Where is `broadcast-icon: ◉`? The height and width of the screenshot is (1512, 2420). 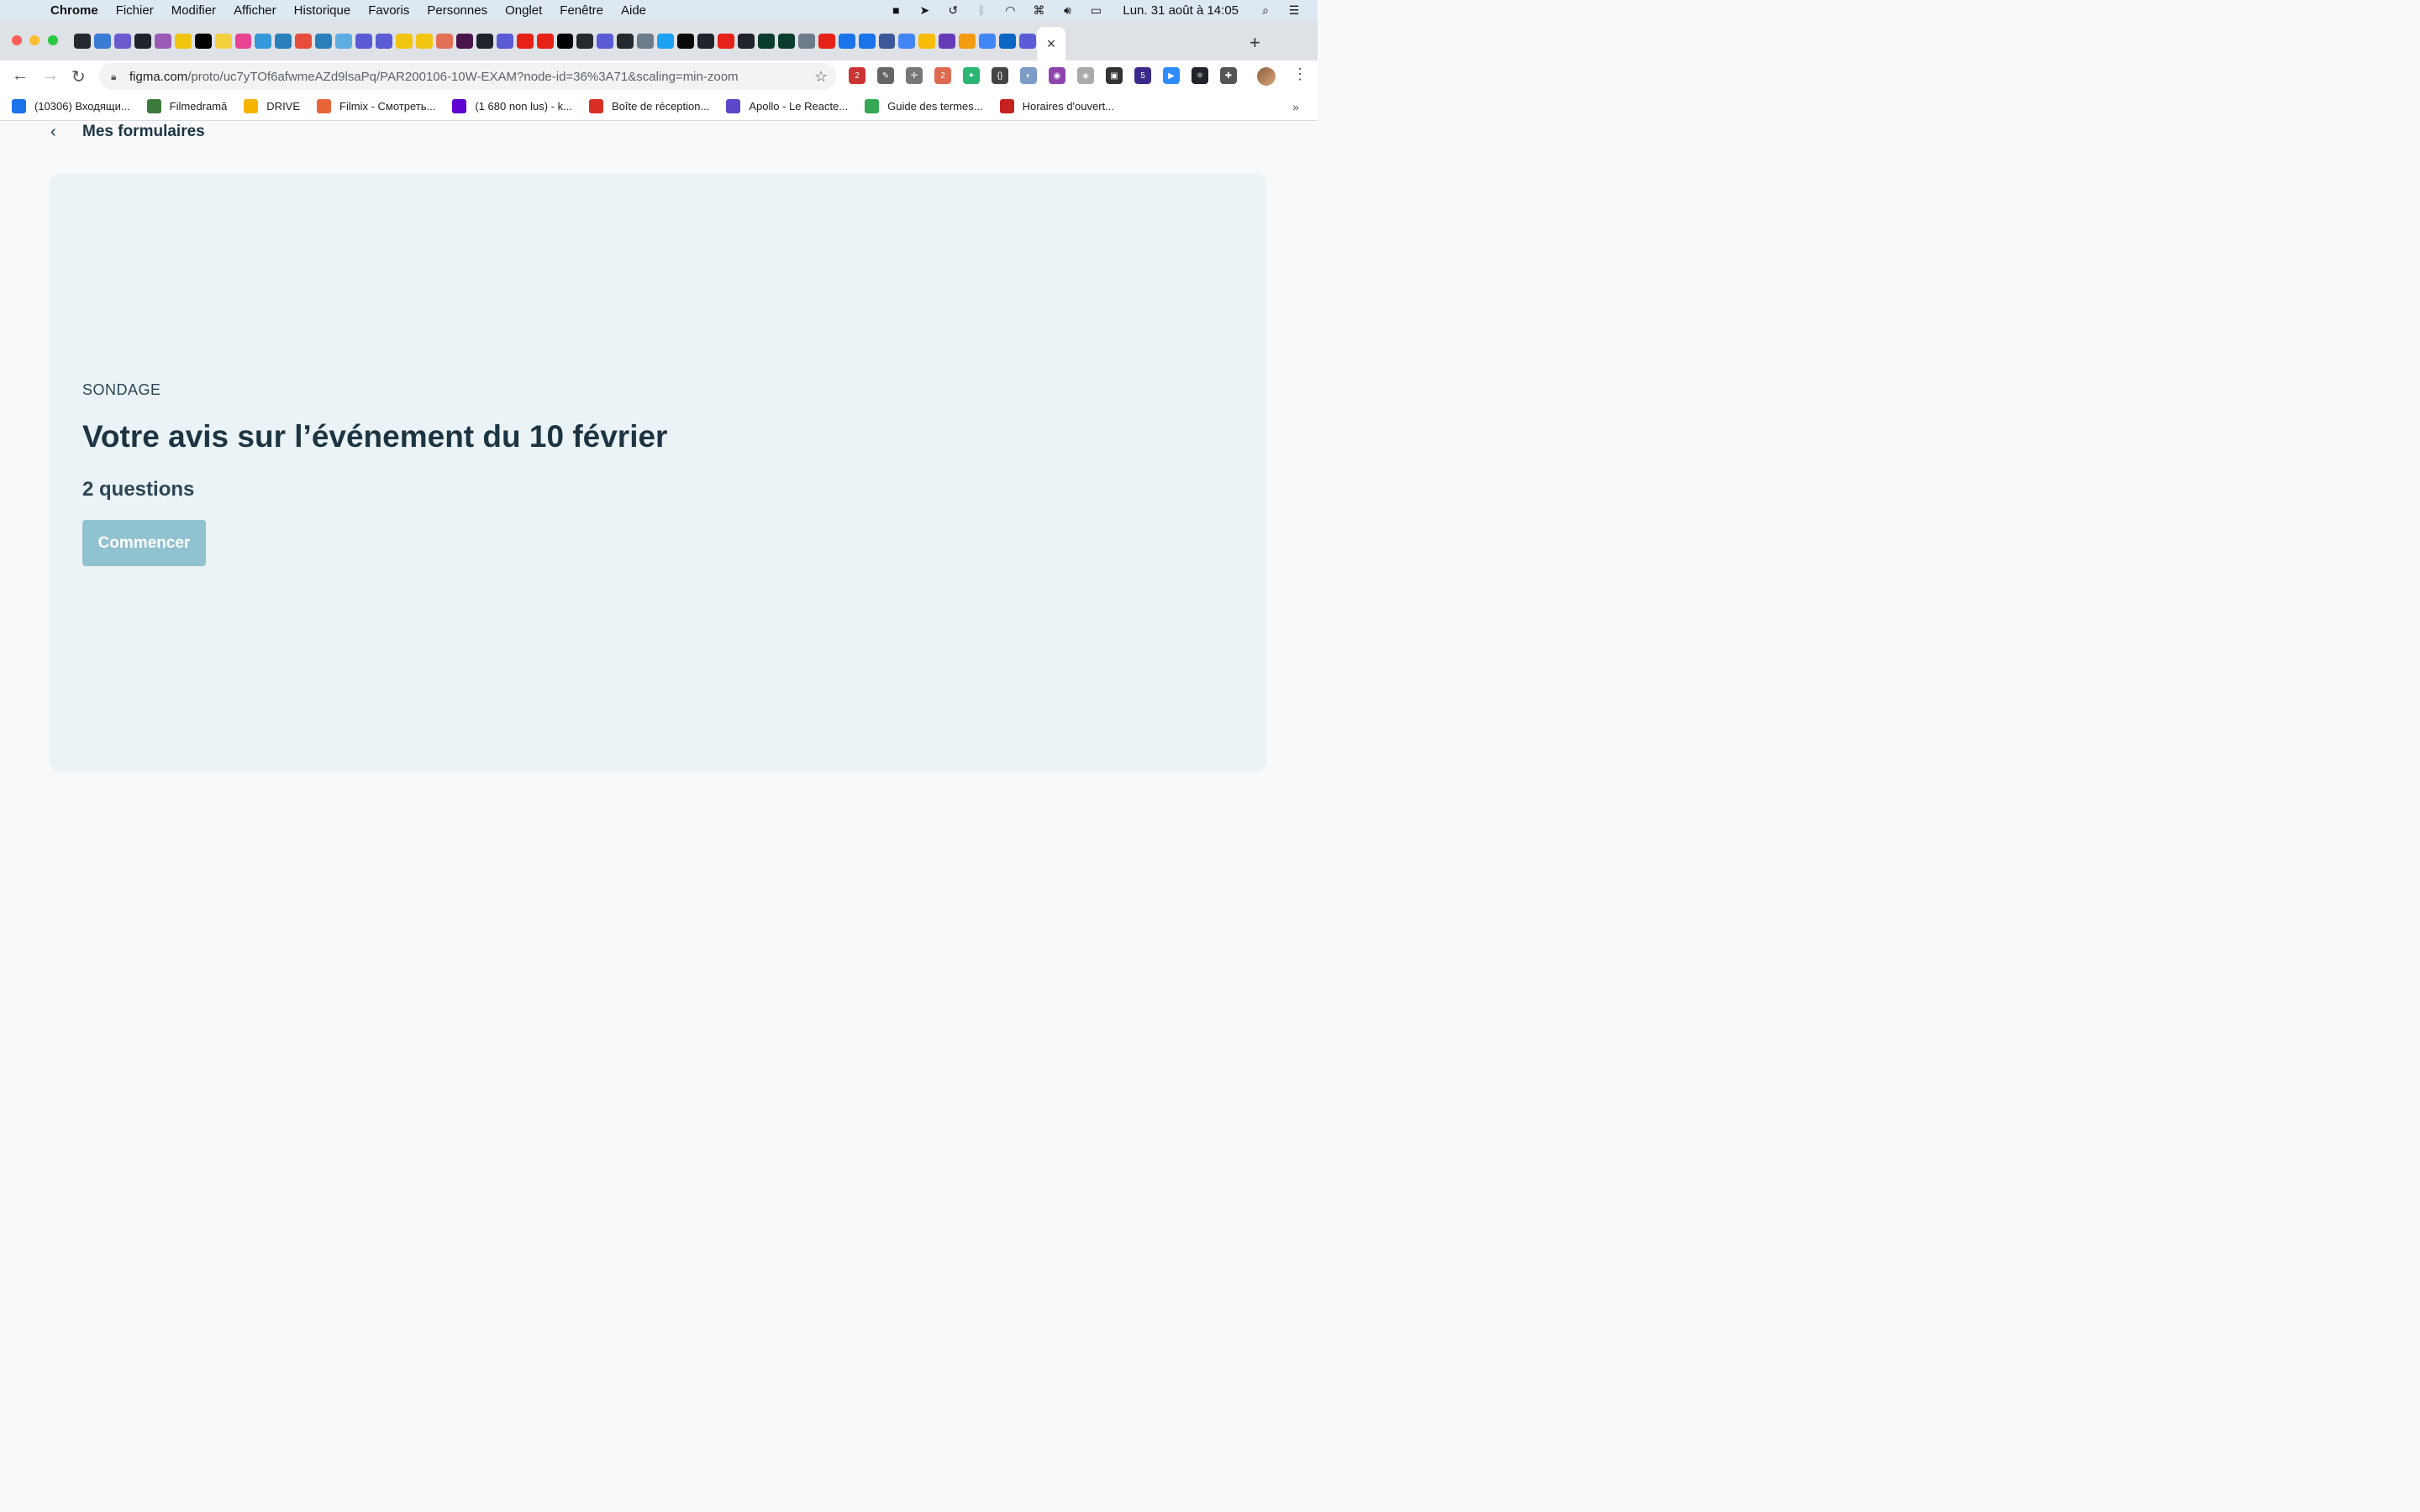 broadcast-icon: ◉ is located at coordinates (1057, 75).